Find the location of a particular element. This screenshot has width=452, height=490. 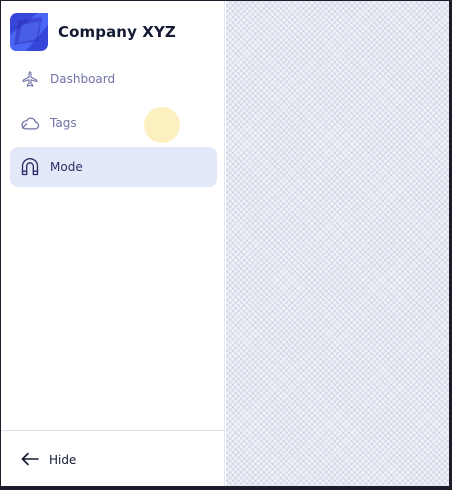

arrow-left-icon is located at coordinates (30, 460).